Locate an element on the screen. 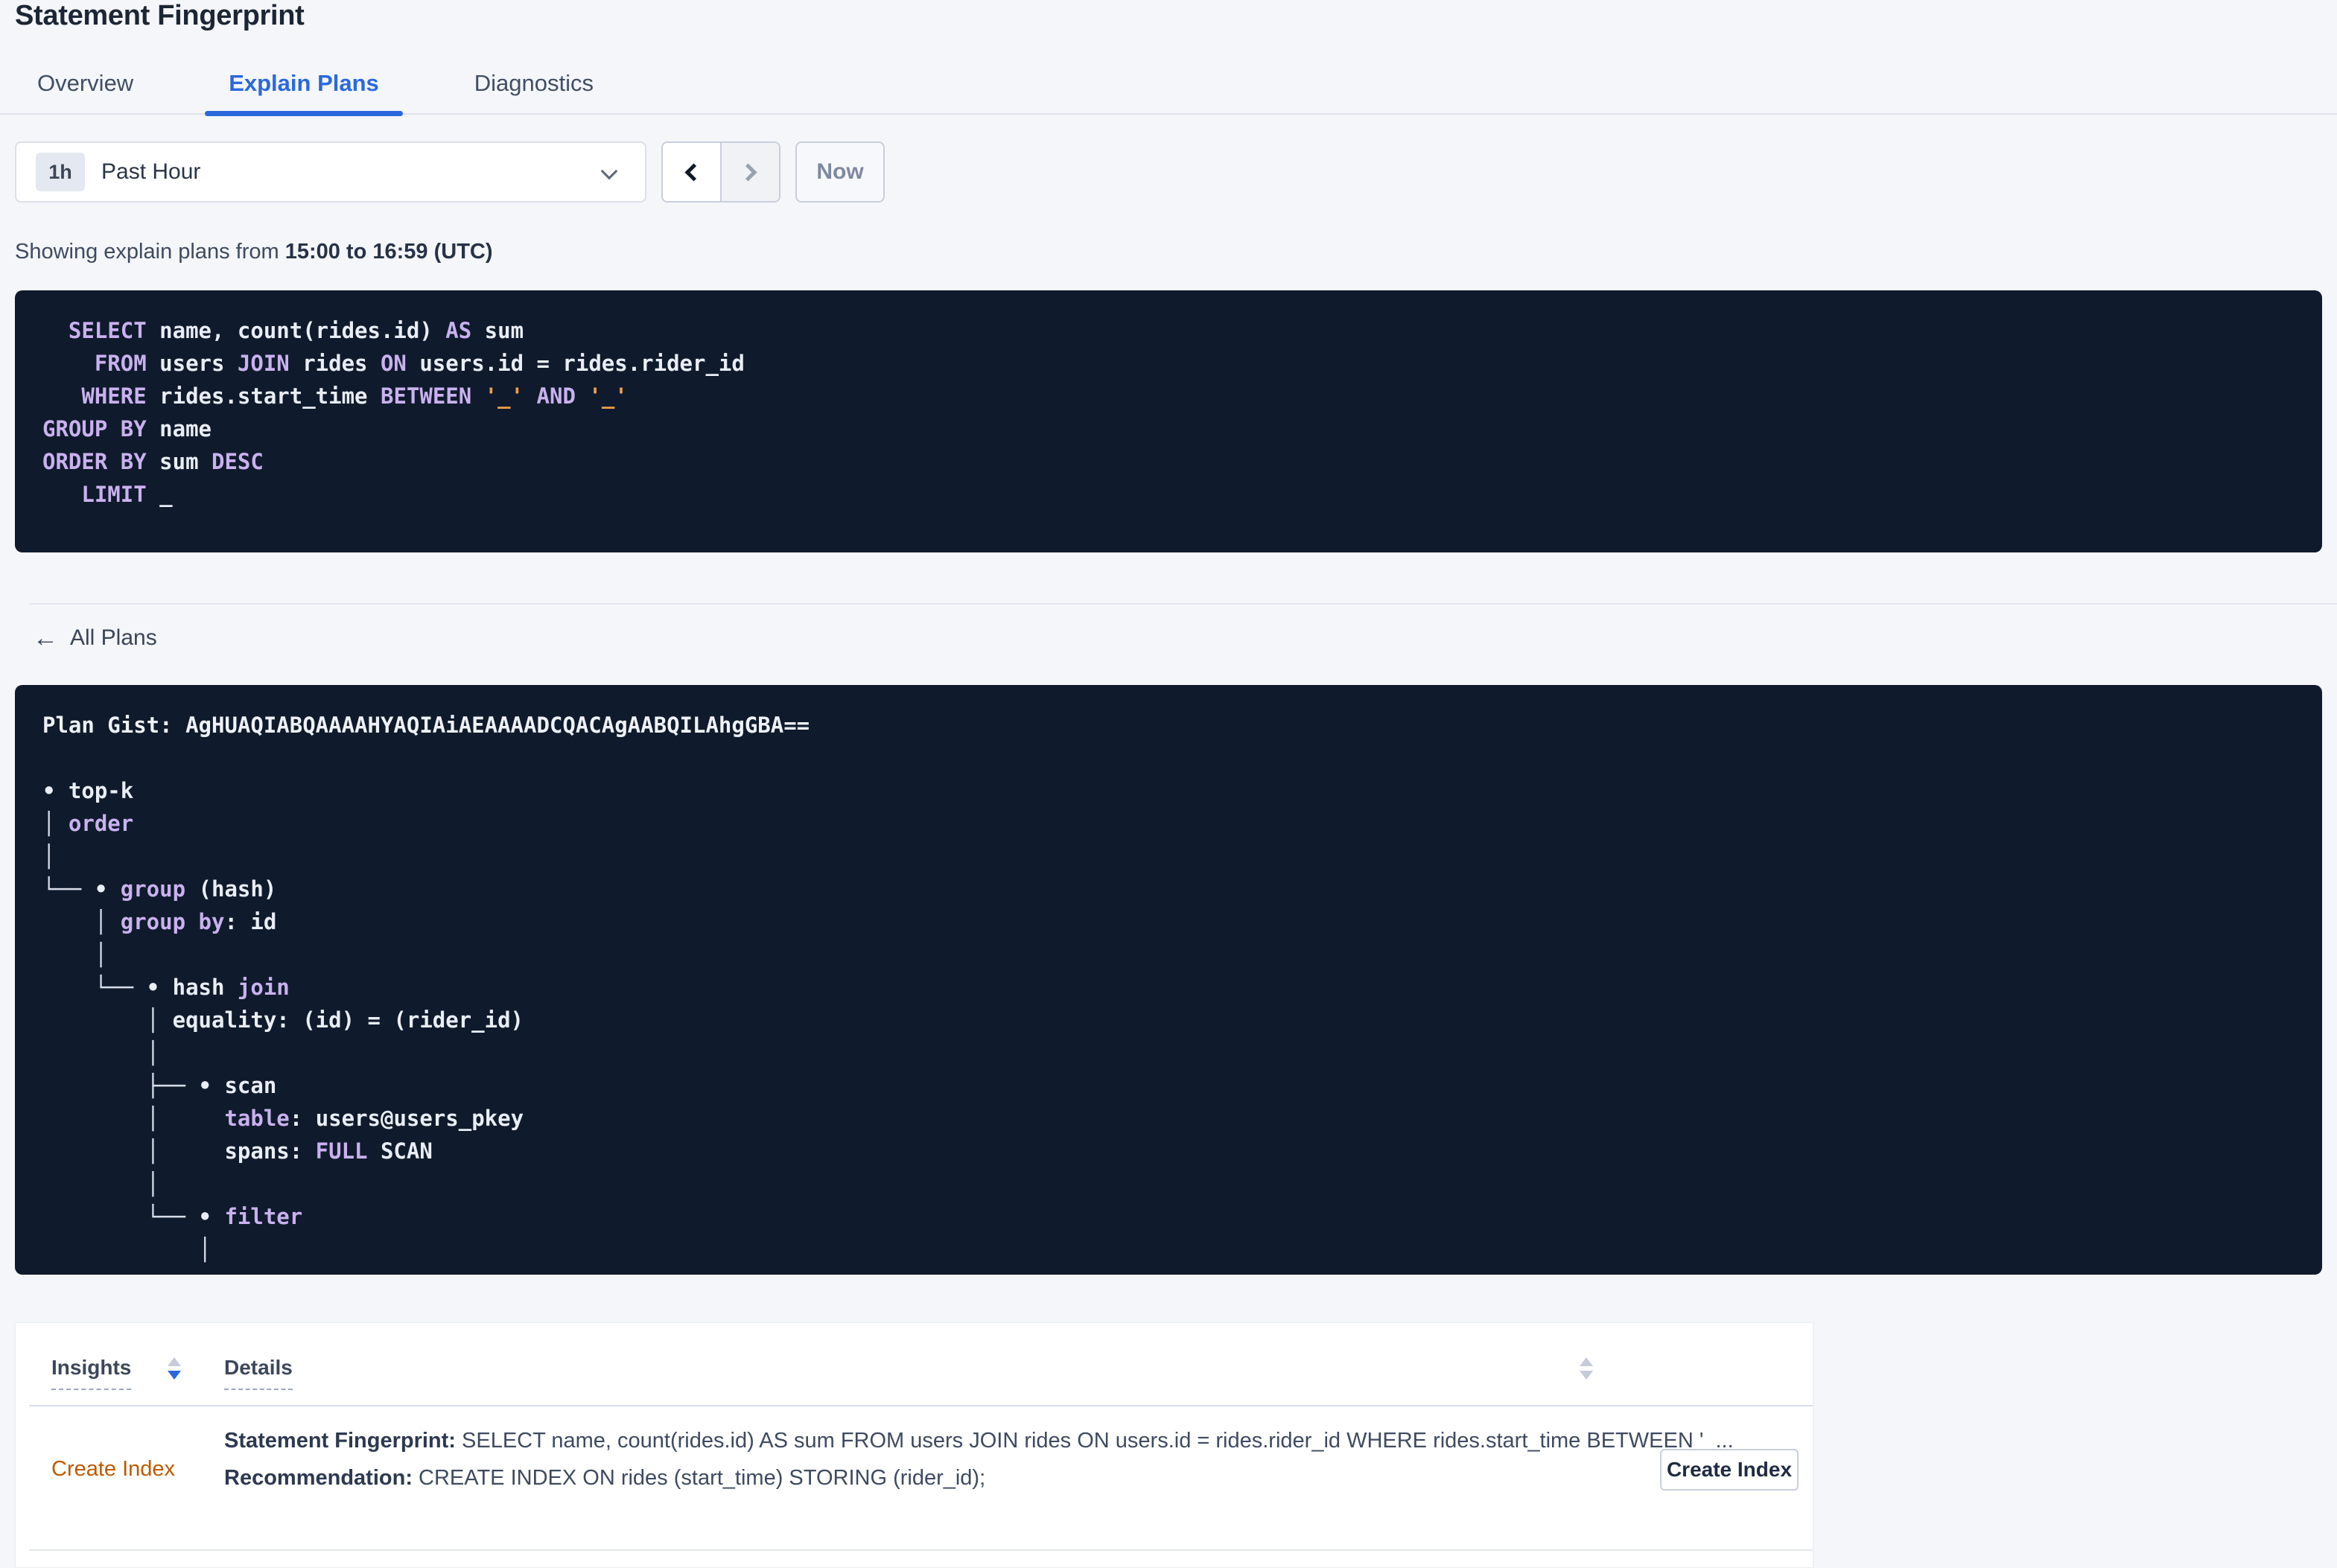 The image size is (2337, 1568). plan-gist-label: Plan Gist: is located at coordinates (114, 725).